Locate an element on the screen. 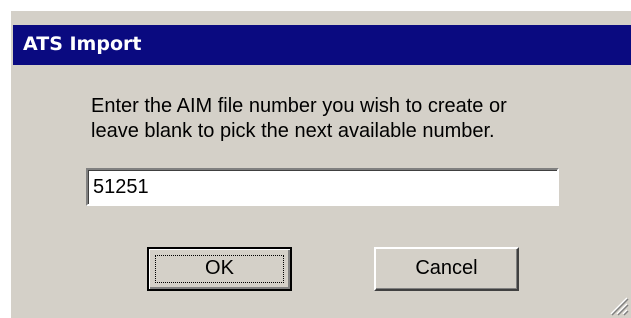 The width and height of the screenshot is (631, 318). focus-ring is located at coordinates (219, 269).